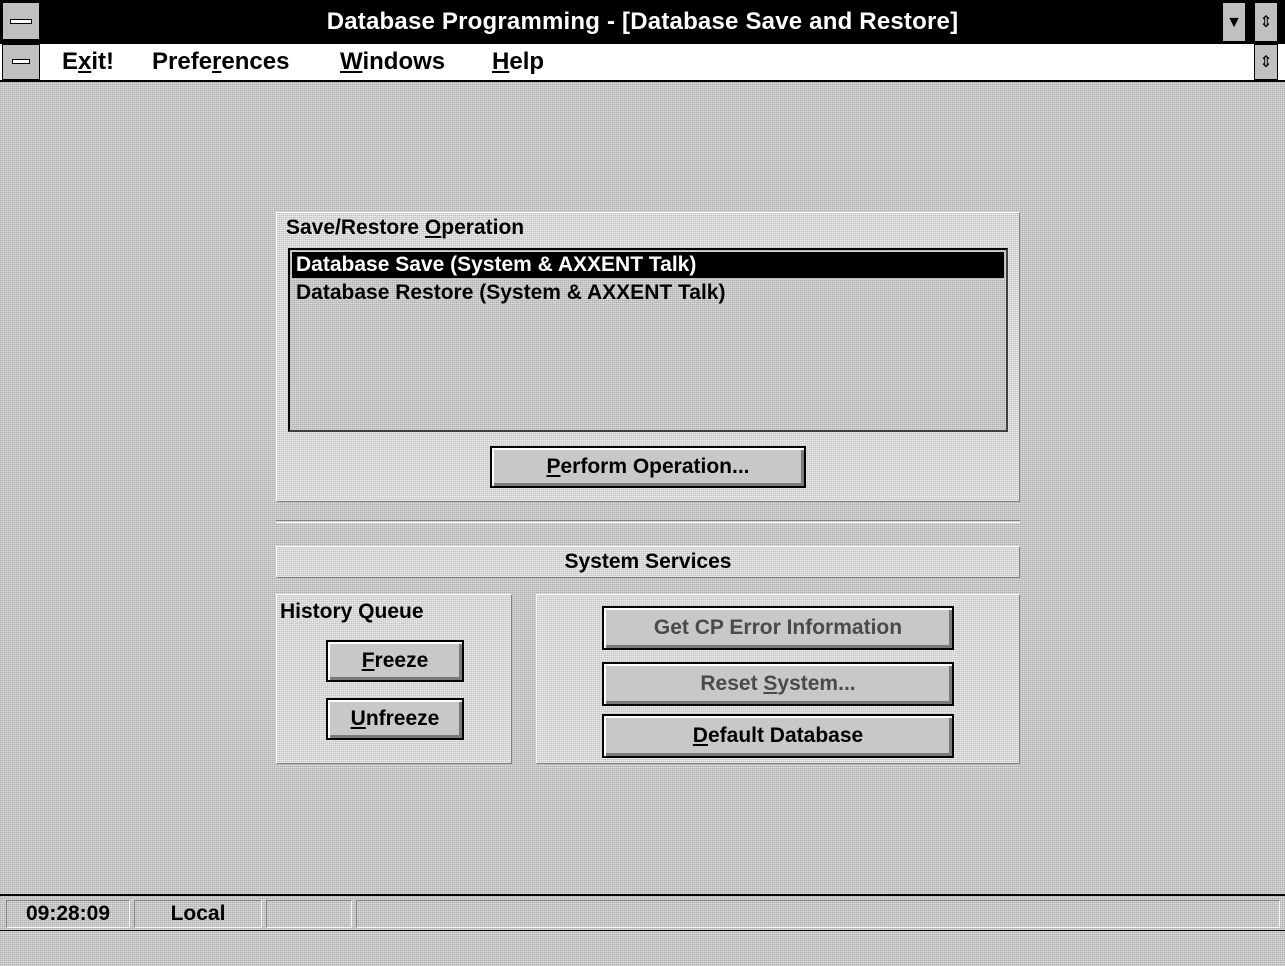 This screenshot has width=1285, height=966. Describe the element at coordinates (1234, 22) in the screenshot. I see `minimize-arrow-icon: ▼` at that location.